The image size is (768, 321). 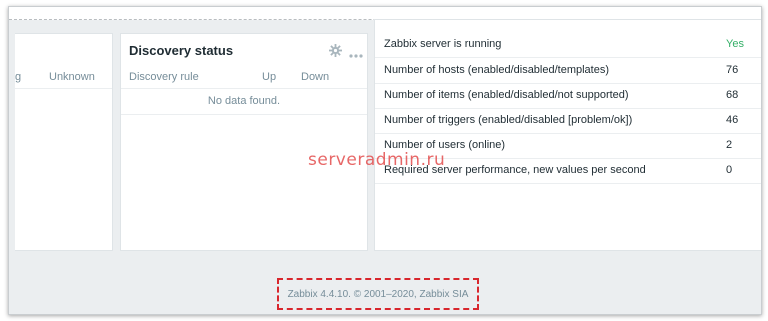 What do you see at coordinates (443, 44) in the screenshot?
I see `parameter-label: Zabbix server is running` at bounding box center [443, 44].